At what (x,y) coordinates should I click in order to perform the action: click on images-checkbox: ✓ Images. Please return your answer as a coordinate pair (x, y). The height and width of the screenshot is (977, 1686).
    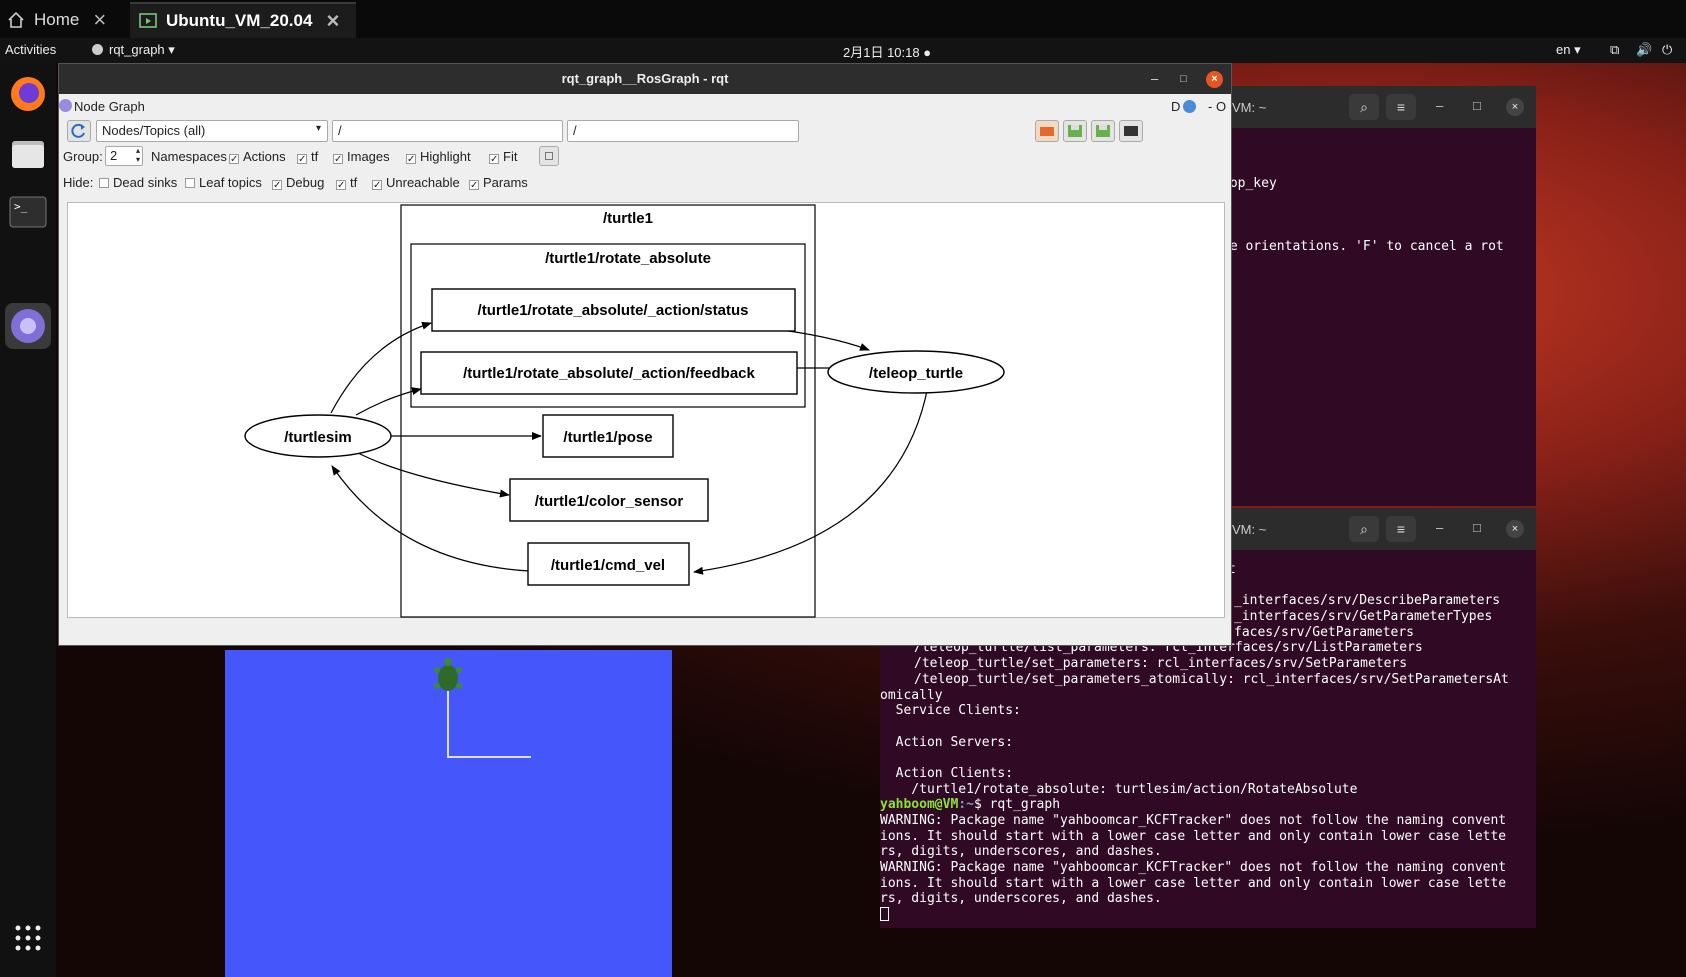
    Looking at the image, I should click on (361, 157).